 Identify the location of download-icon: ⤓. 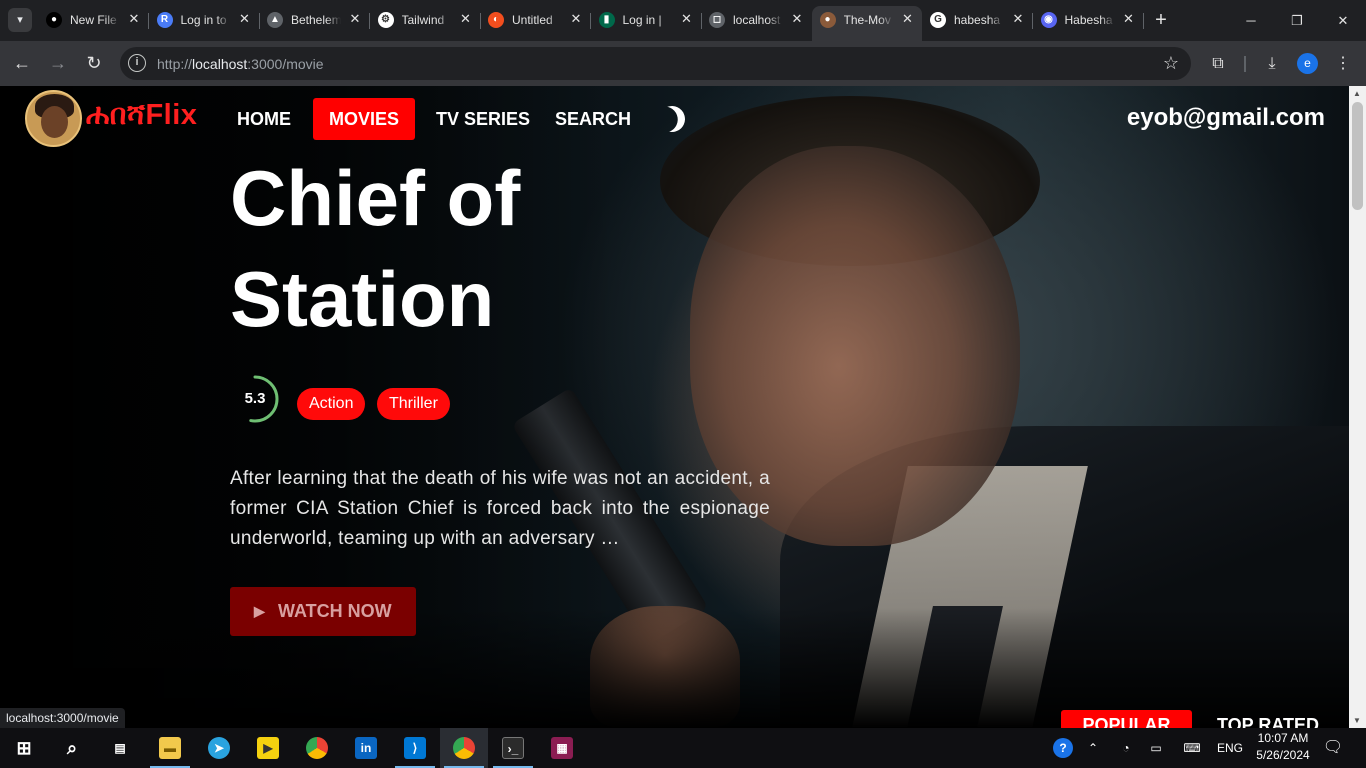
(1272, 64).